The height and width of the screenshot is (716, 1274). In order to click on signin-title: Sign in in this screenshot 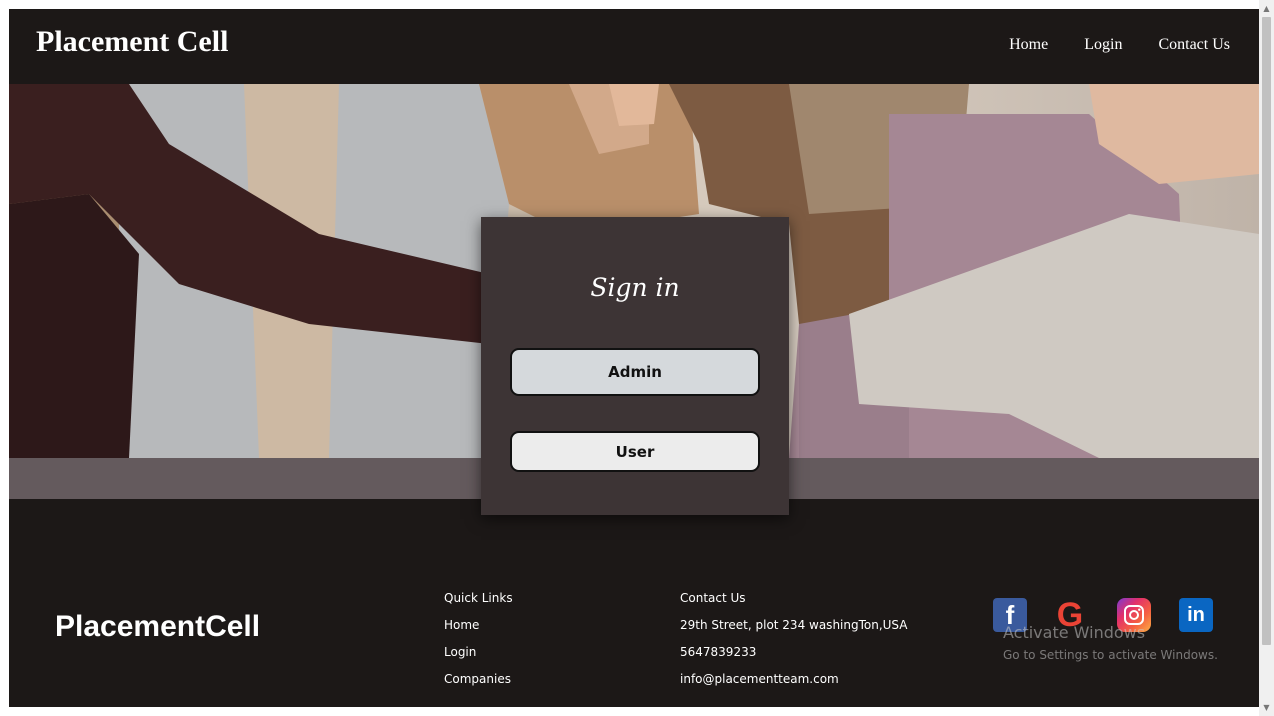, I will do `click(635, 287)`.